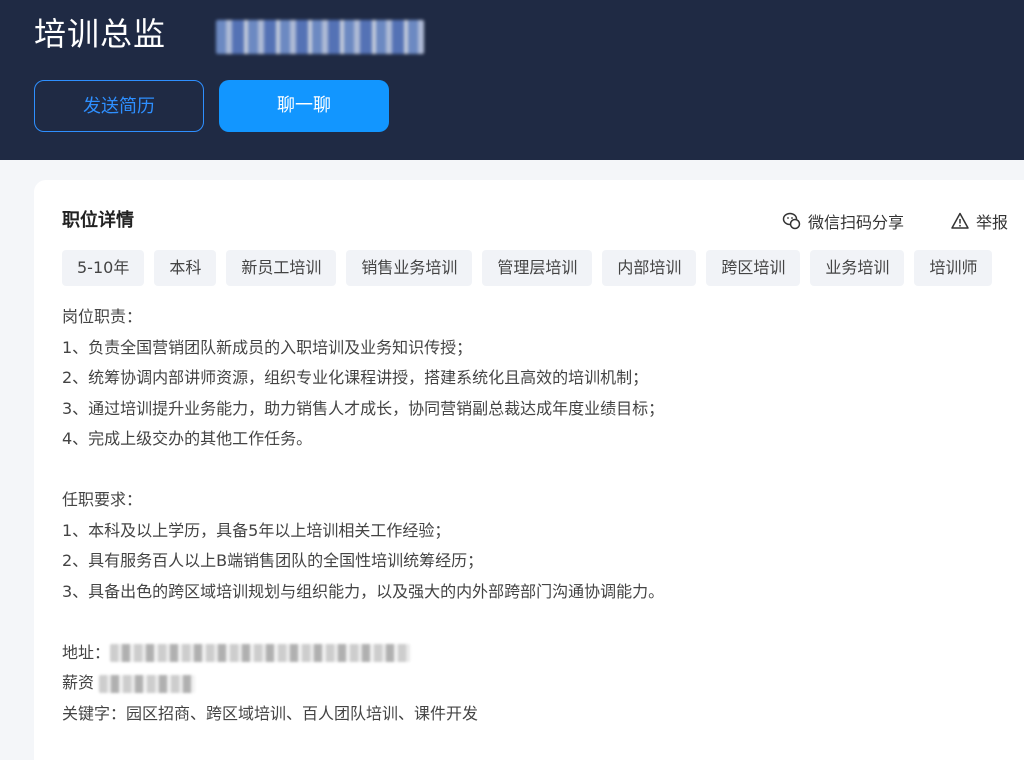 The image size is (1024, 760). I want to click on responsibility-line: 1、负责全国营销团队新成员的入职培训及业务知识传授；, so click(267, 347).